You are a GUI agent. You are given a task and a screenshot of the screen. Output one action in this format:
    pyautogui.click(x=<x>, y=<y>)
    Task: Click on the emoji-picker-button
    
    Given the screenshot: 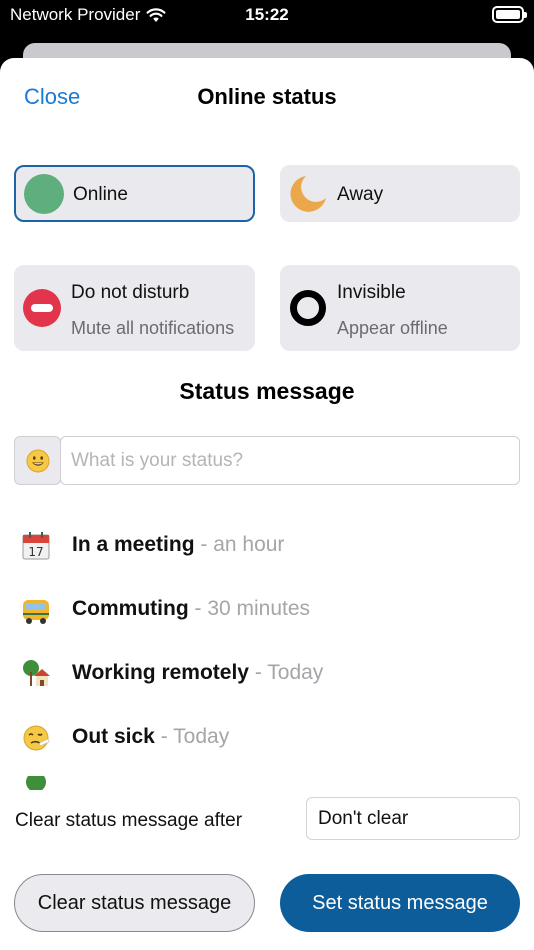 What is the action you would take?
    pyautogui.click(x=37, y=460)
    